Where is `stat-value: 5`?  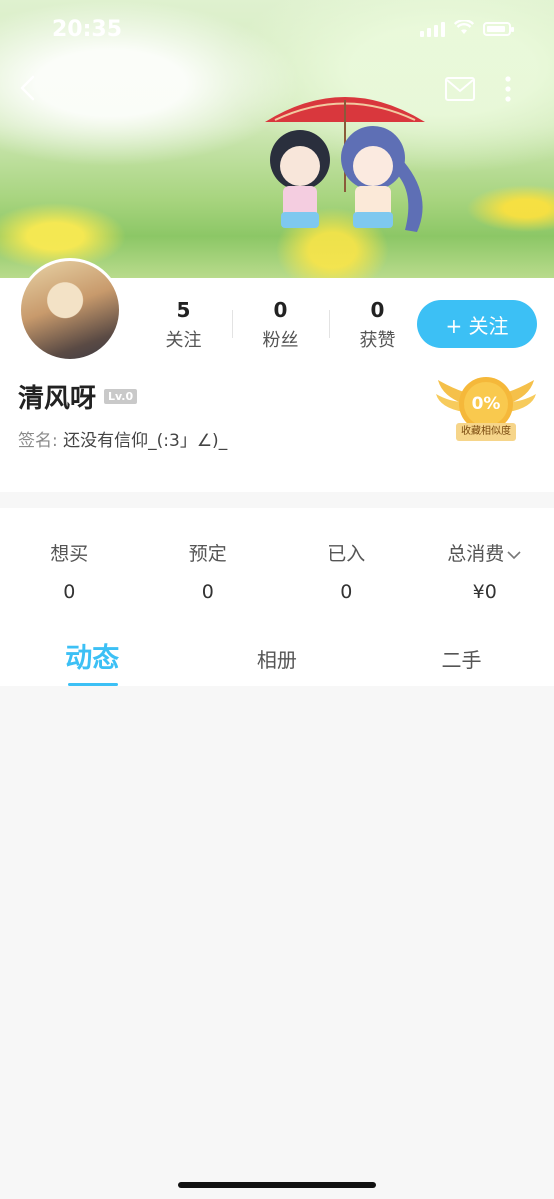 stat-value: 5 is located at coordinates (183, 310).